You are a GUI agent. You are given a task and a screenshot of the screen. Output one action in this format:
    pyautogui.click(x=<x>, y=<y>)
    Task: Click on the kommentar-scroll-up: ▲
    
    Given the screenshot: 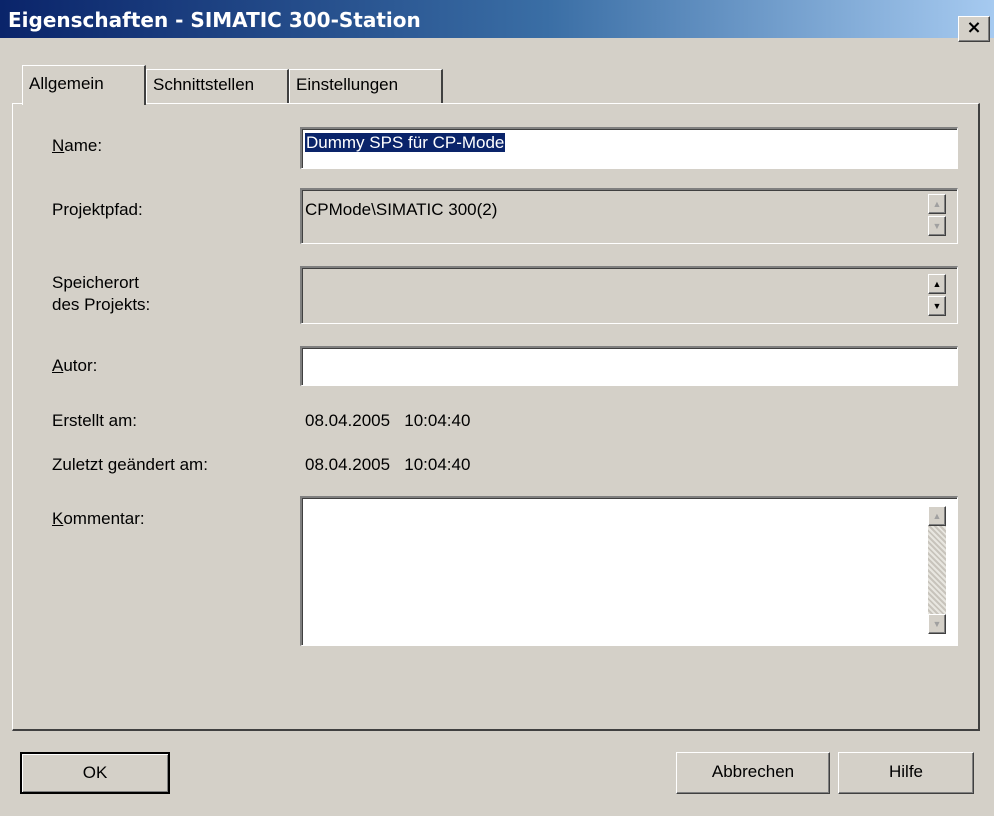 What is the action you would take?
    pyautogui.click(x=937, y=516)
    